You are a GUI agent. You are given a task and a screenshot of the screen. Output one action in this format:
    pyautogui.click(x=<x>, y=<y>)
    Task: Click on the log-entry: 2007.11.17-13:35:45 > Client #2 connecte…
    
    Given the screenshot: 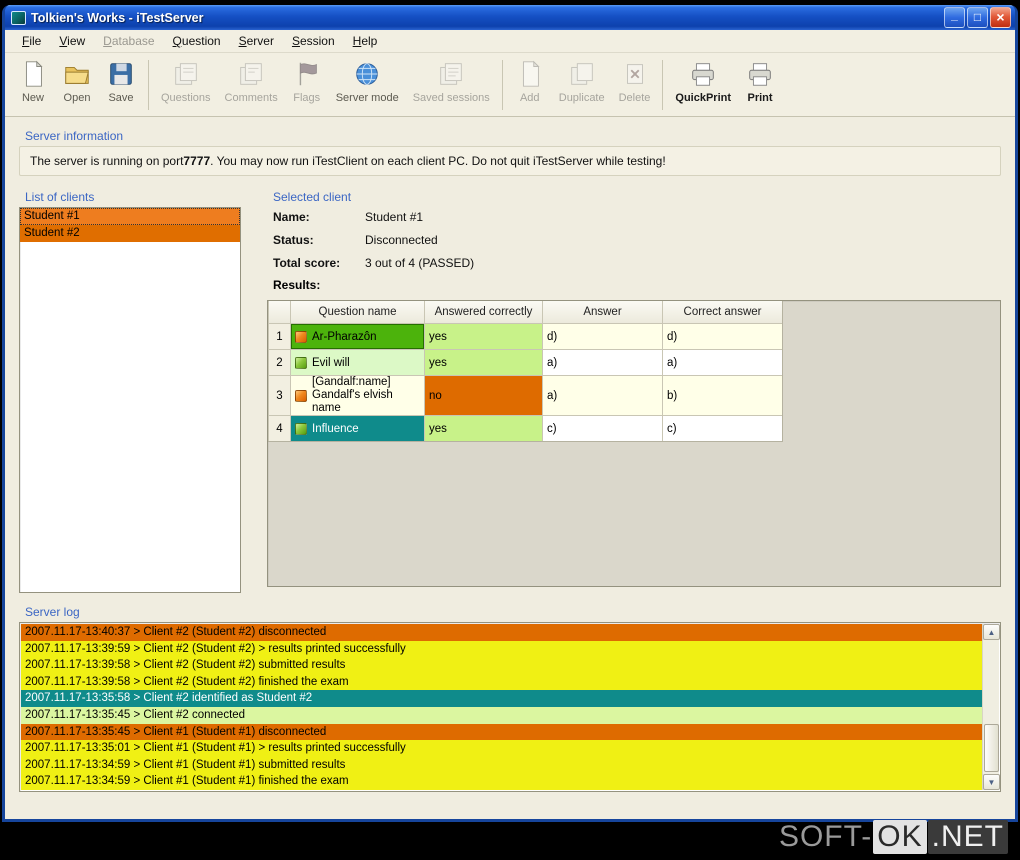 What is the action you would take?
    pyautogui.click(x=501, y=715)
    